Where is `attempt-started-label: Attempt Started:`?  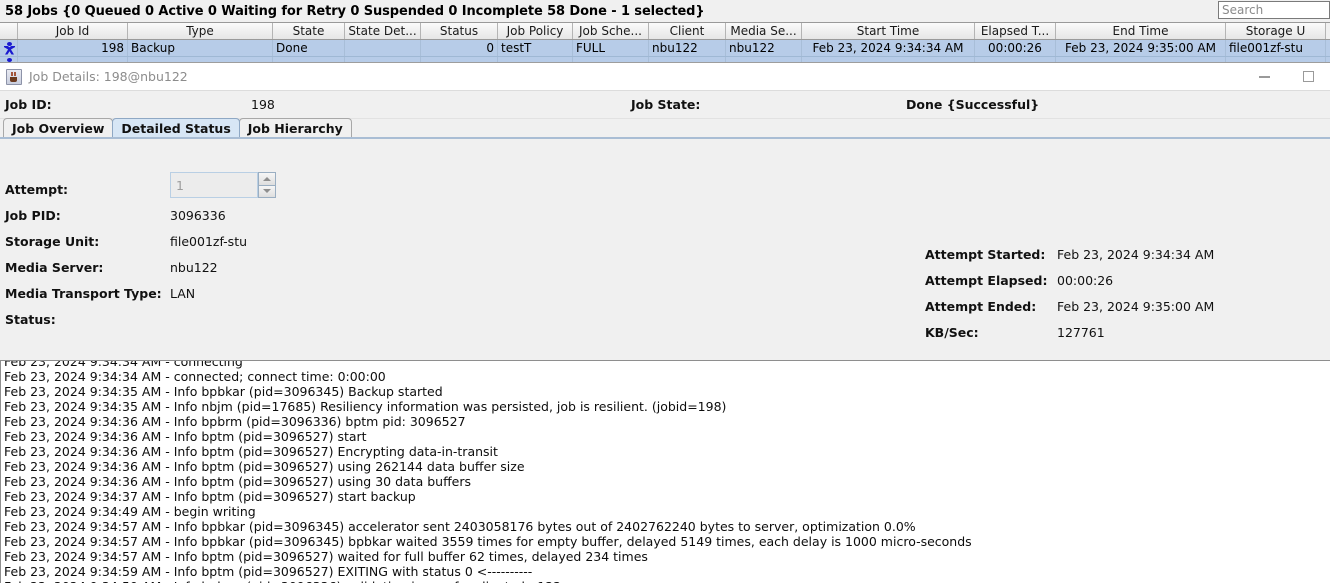
attempt-started-label: Attempt Started: is located at coordinates (985, 254).